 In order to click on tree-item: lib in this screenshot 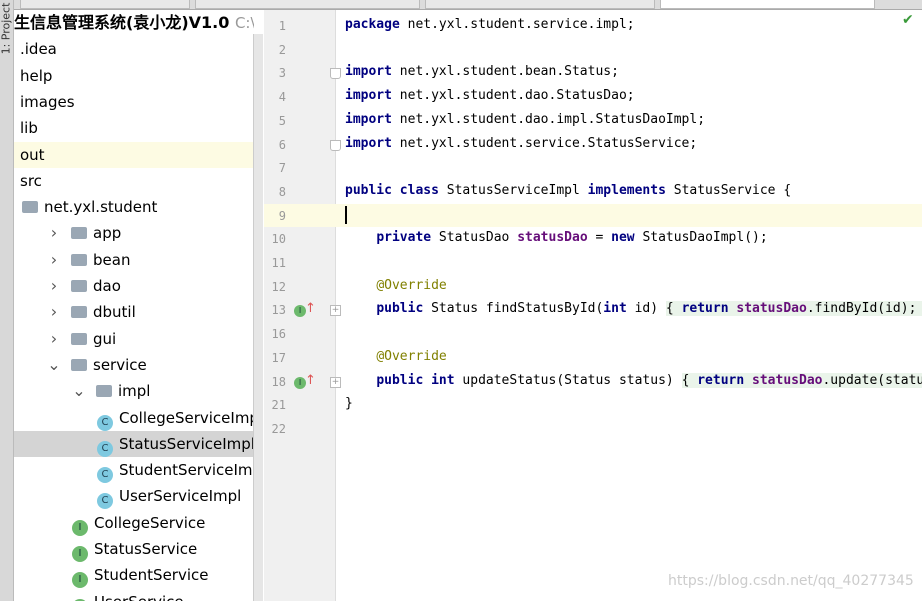, I will do `click(134, 128)`.